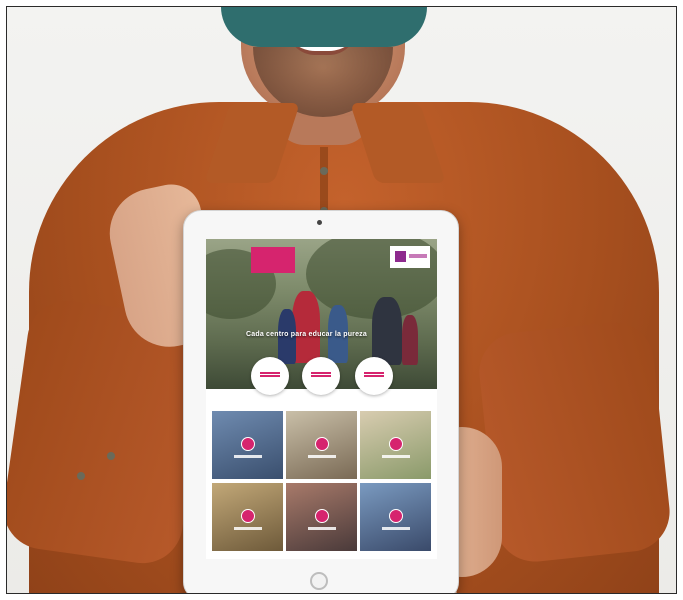  I want to click on shirt-button, so click(324, 171).